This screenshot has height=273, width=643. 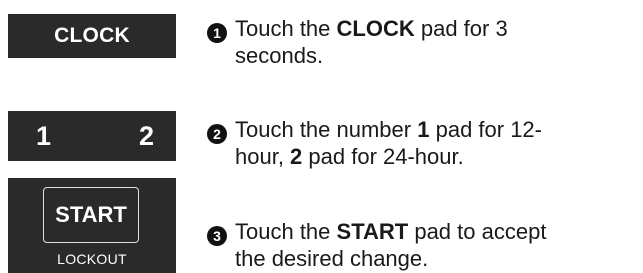 I want to click on clock-pad-label: CLOCK, so click(x=92, y=35).